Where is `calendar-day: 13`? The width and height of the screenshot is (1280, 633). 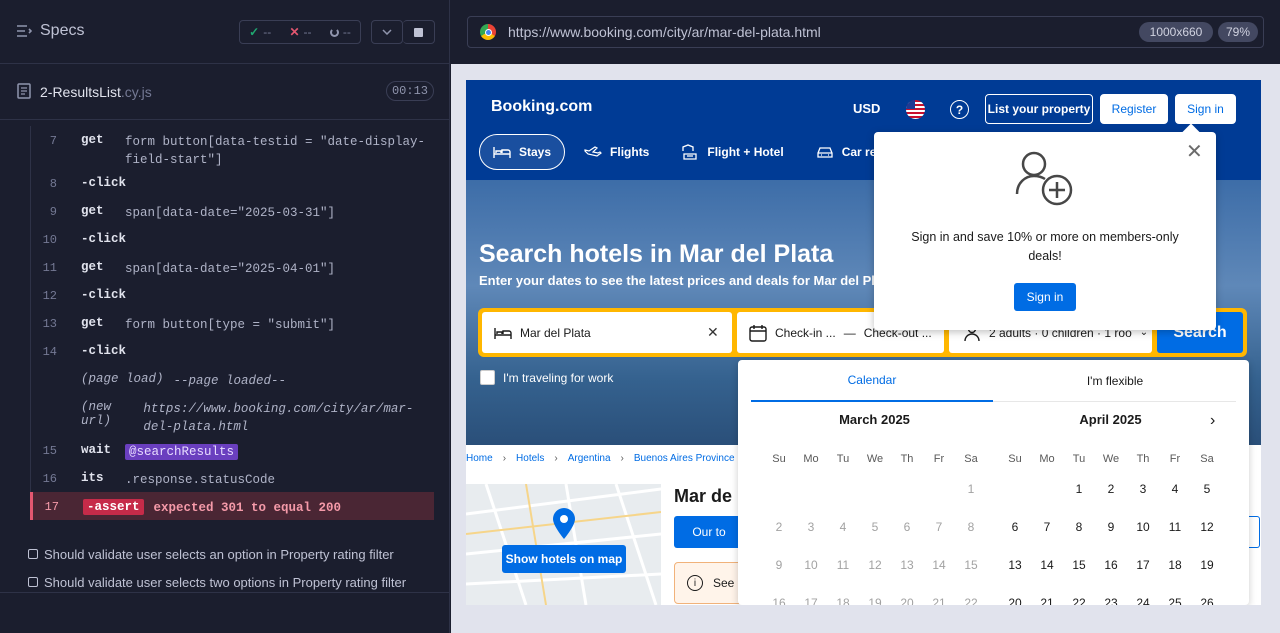 calendar-day: 13 is located at coordinates (1015, 565).